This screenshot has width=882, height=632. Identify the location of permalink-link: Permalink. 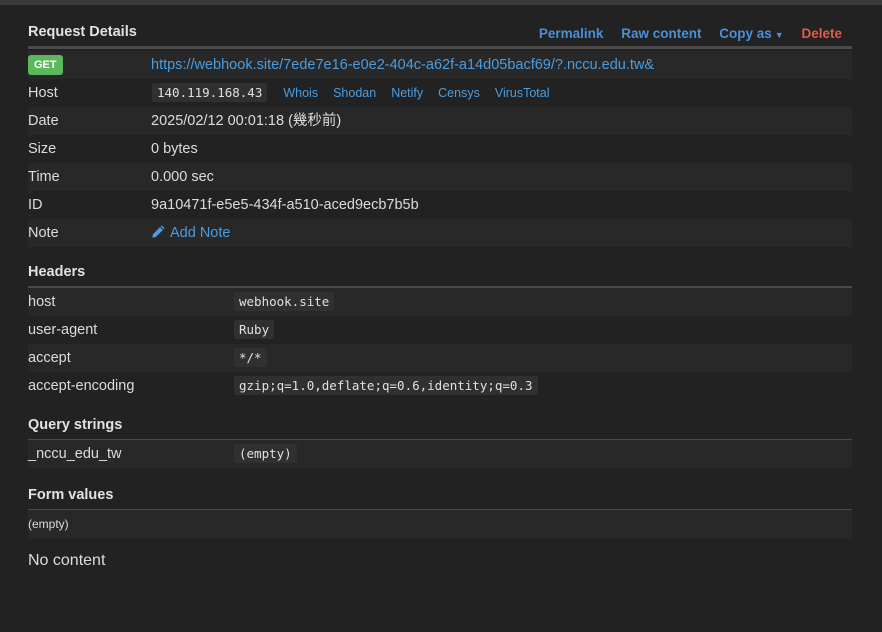
(571, 33).